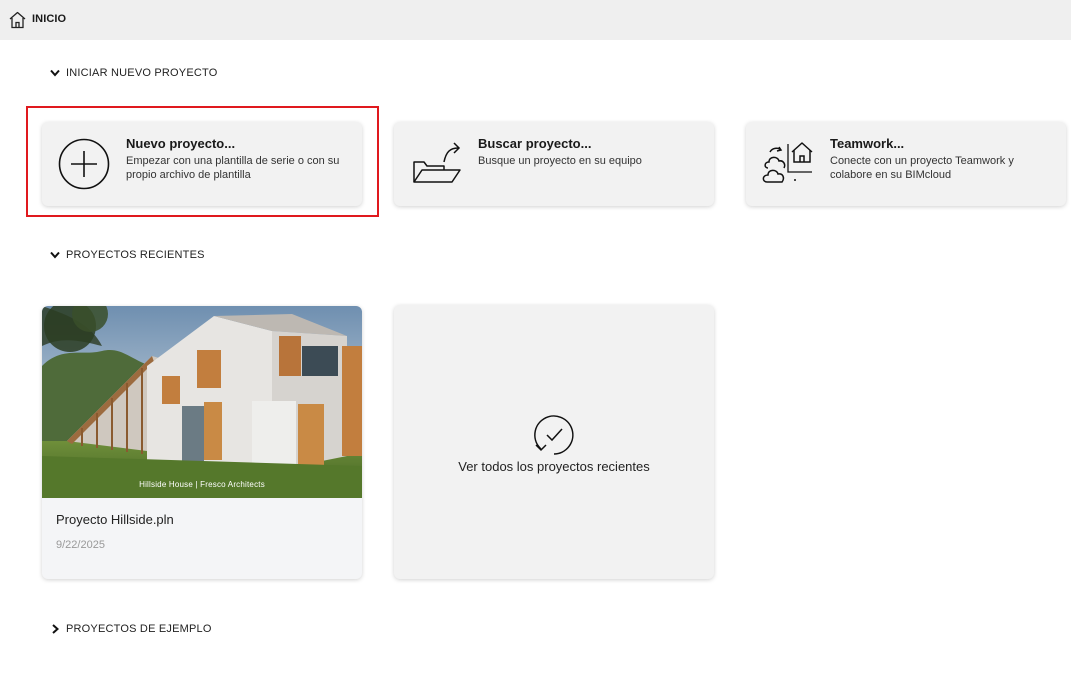 The height and width of the screenshot is (683, 1071). I want to click on plus-circle-icon, so click(84, 164).